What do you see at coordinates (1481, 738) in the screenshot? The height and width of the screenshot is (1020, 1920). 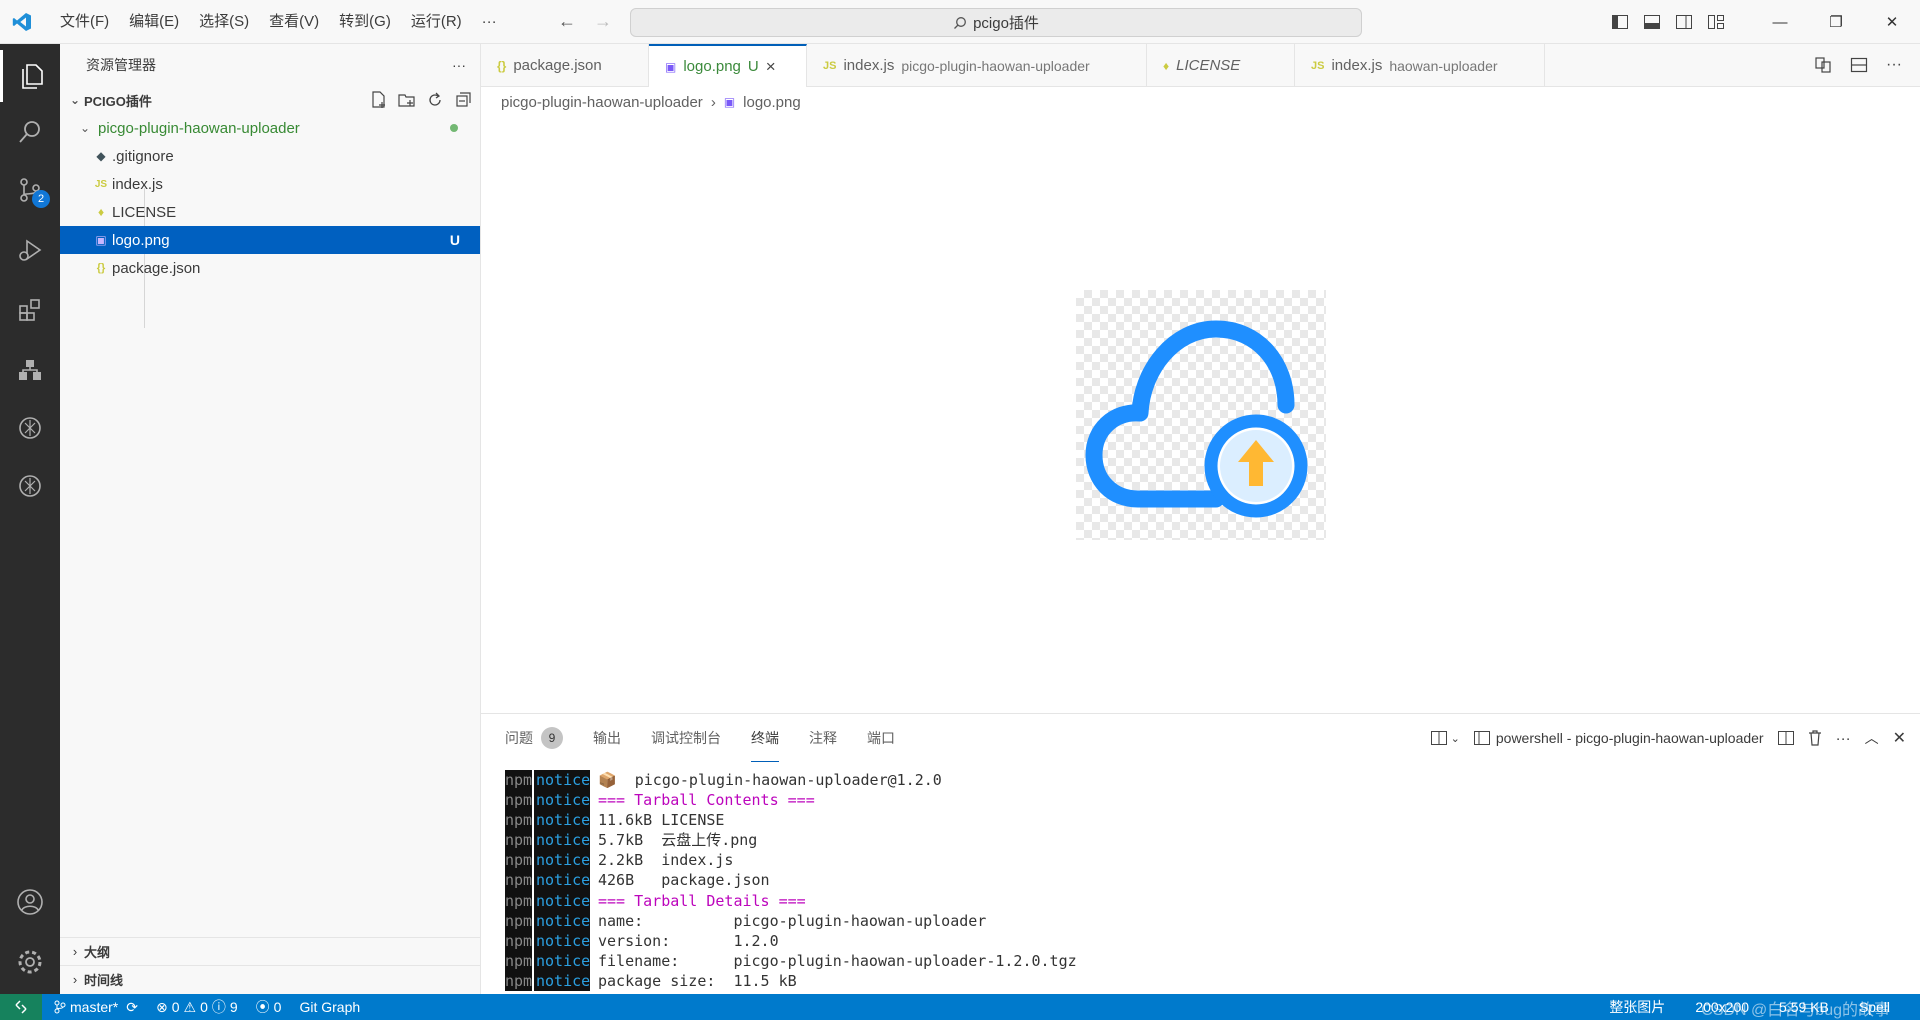 I see `terminal-icon` at bounding box center [1481, 738].